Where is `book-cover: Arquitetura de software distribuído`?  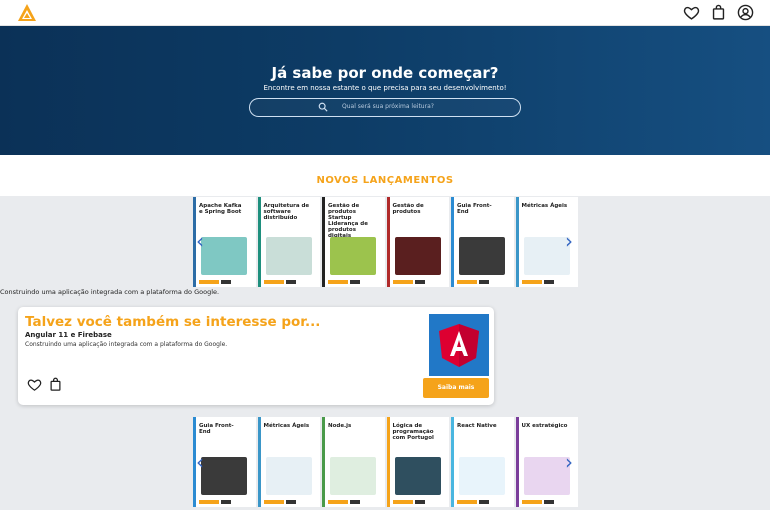 book-cover: Arquitetura de software distribuído is located at coordinates (288, 242).